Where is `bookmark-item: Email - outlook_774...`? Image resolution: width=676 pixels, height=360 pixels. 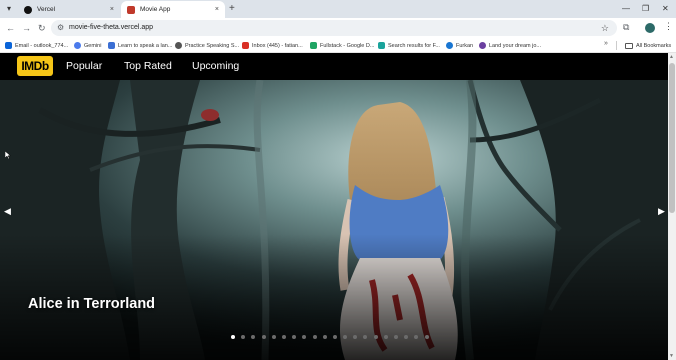
bookmark-item: Email - outlook_774... is located at coordinates (36, 45).